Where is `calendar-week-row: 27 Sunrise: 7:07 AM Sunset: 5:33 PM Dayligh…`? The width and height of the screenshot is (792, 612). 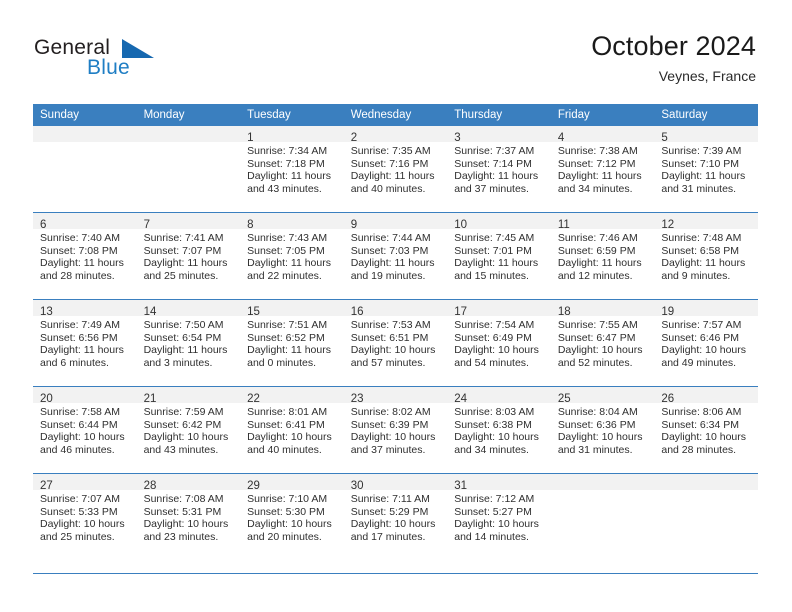 calendar-week-row: 27 Sunrise: 7:07 AM Sunset: 5:33 PM Dayligh… is located at coordinates (395, 516).